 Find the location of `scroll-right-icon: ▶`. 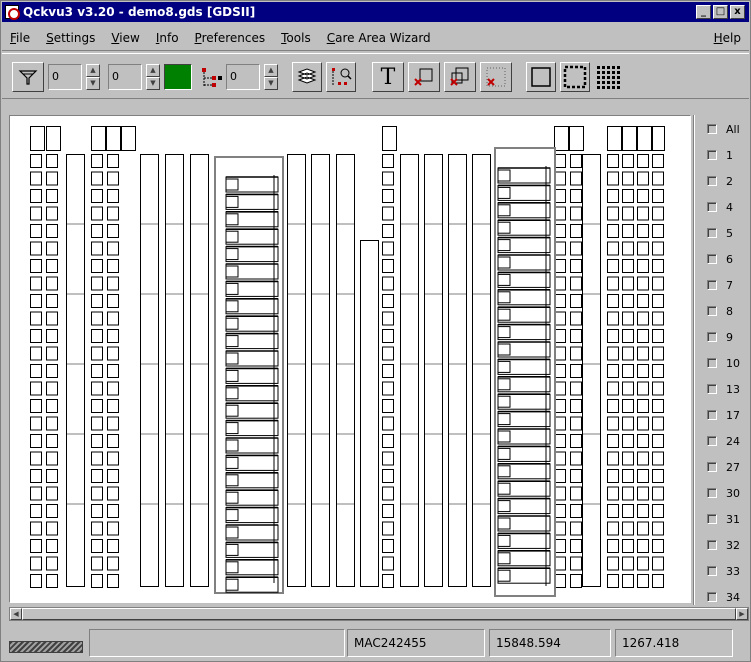

scroll-right-icon: ▶ is located at coordinates (742, 614).